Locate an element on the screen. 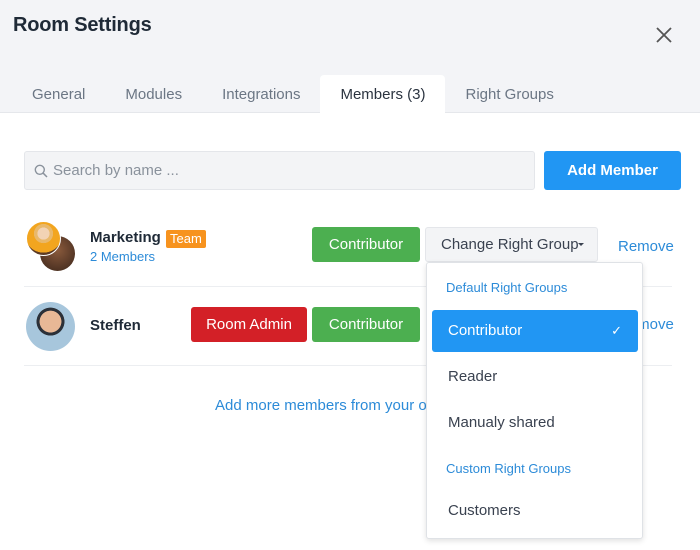 Image resolution: width=700 pixels, height=550 pixels. dropdown-item-manualy-shared: Manualy shared is located at coordinates (535, 423).